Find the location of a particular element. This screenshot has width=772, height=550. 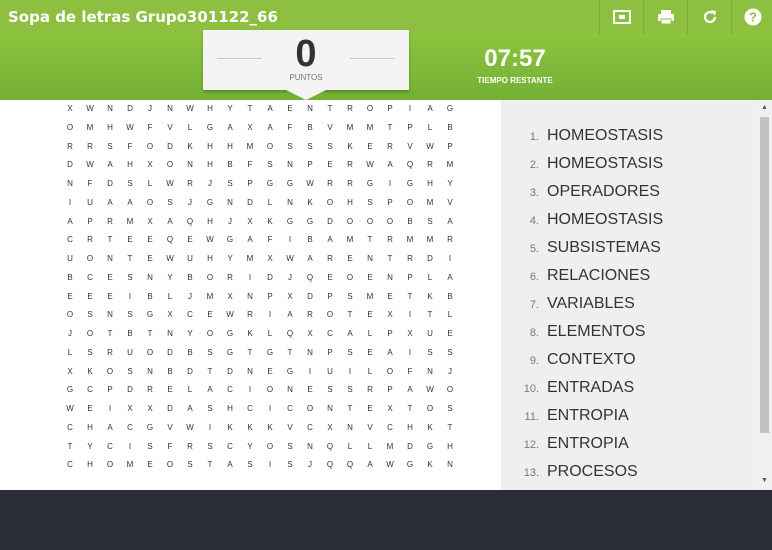

grid-cell: H is located at coordinates (210, 259).